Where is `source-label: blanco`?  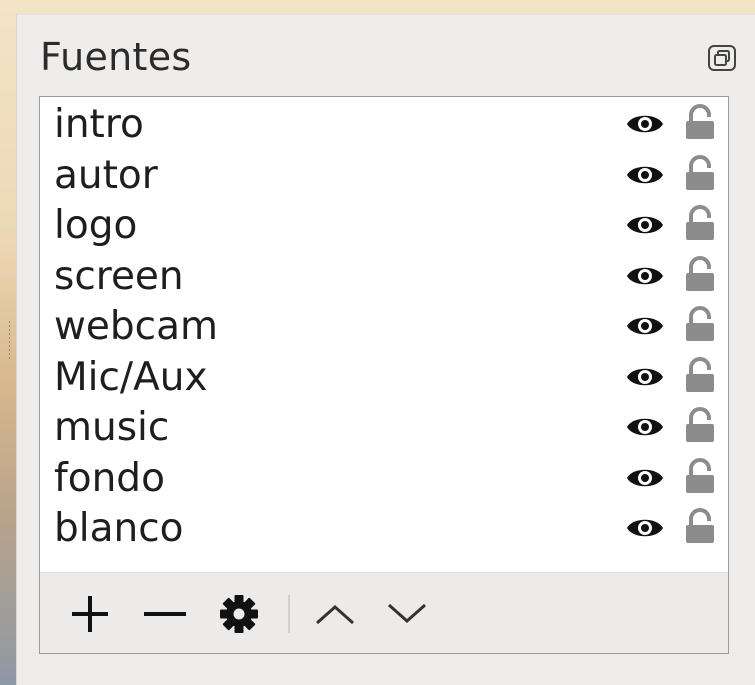
source-label: blanco is located at coordinates (119, 528).